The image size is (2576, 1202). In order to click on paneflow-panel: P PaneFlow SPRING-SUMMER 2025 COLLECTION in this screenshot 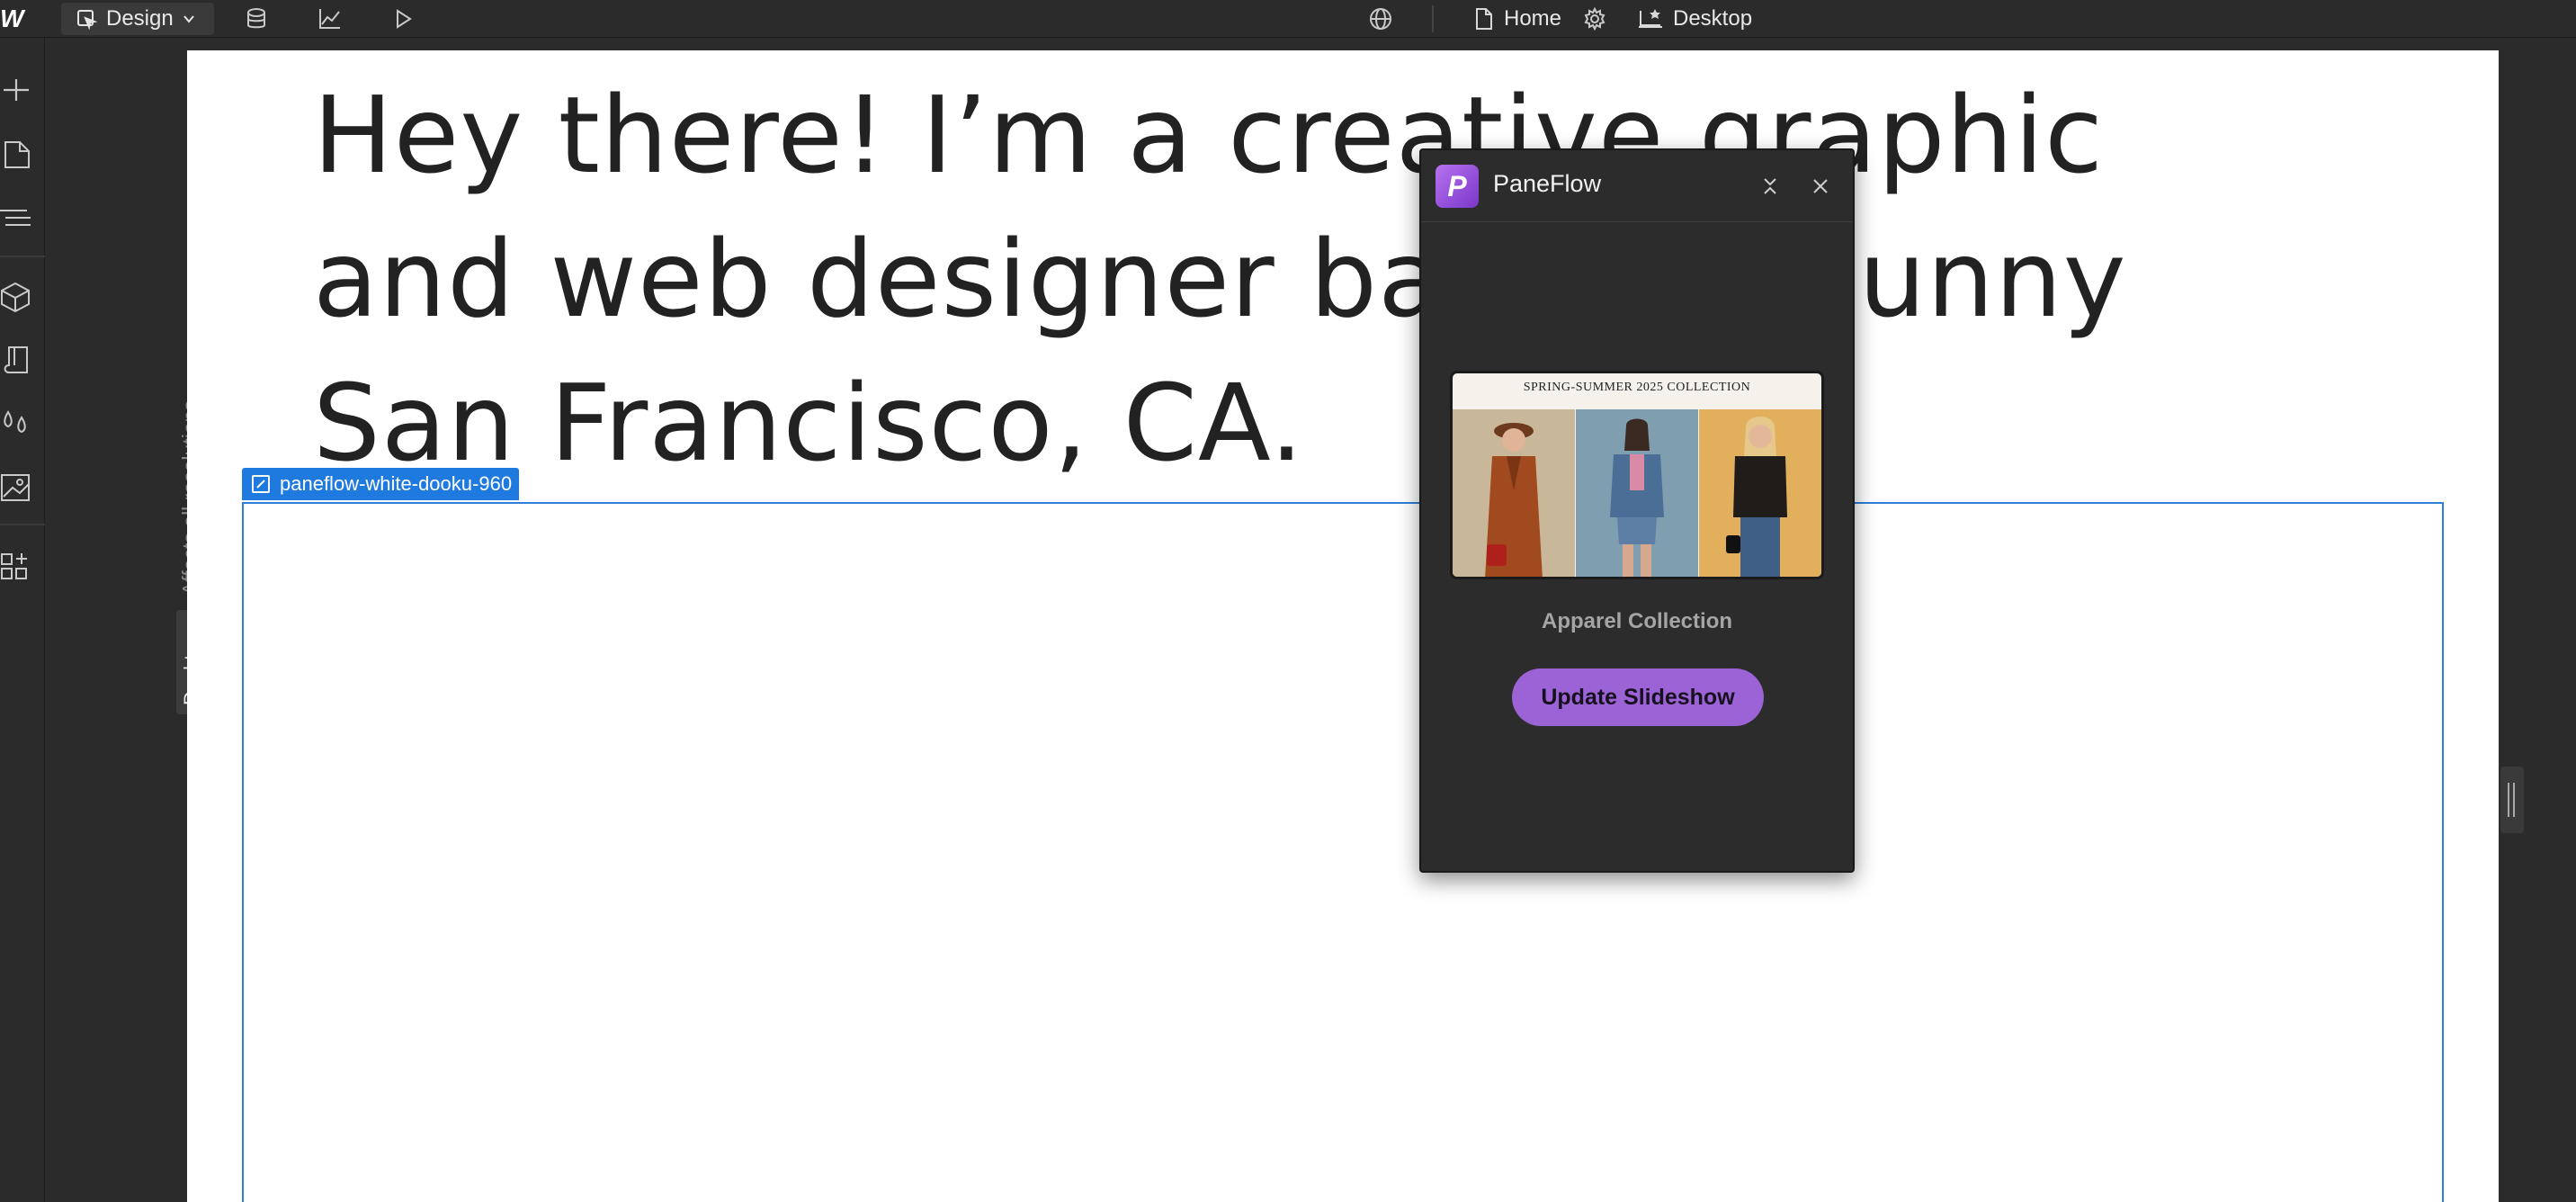, I will do `click(1637, 510)`.